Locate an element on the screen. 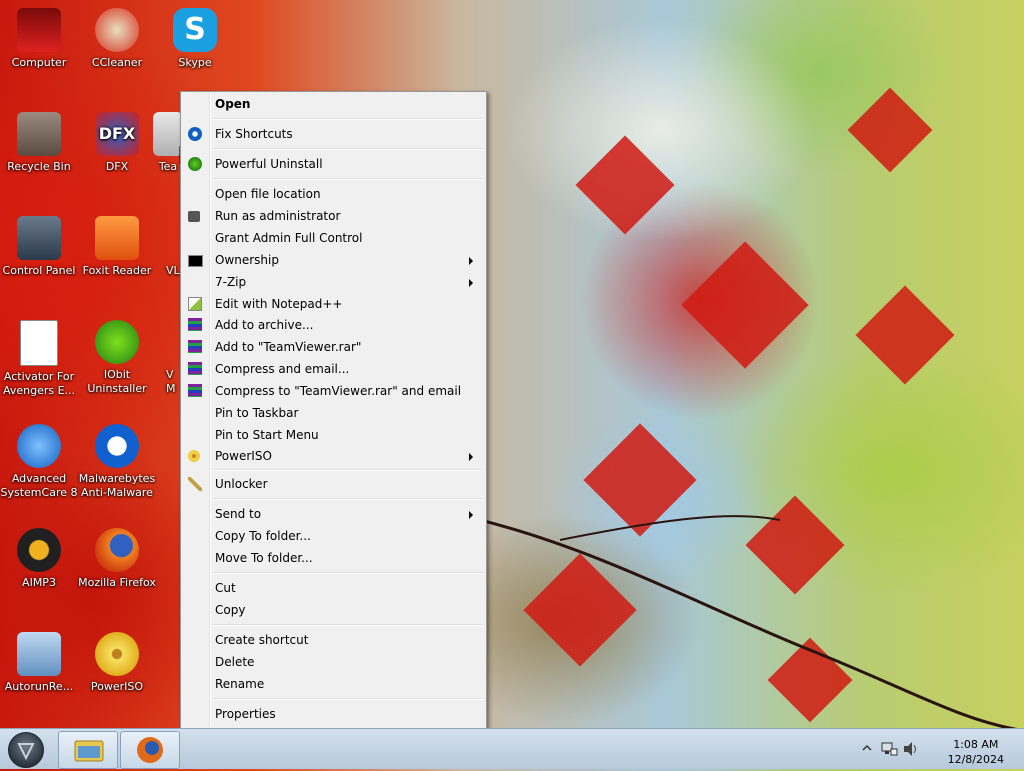 This screenshot has width=1024, height=771. menu-item-label: Rename is located at coordinates (240, 684).